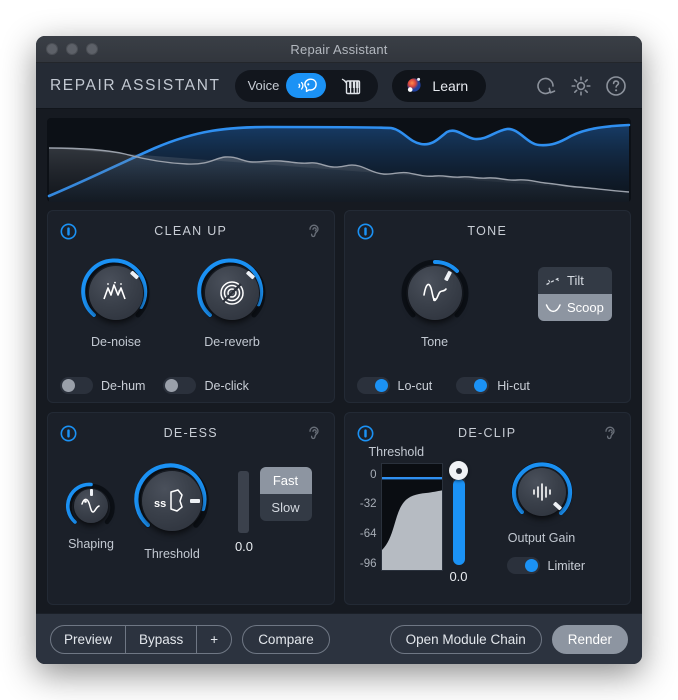 The width and height of the screenshot is (678, 700). What do you see at coordinates (616, 86) in the screenshot?
I see `help-icon` at bounding box center [616, 86].